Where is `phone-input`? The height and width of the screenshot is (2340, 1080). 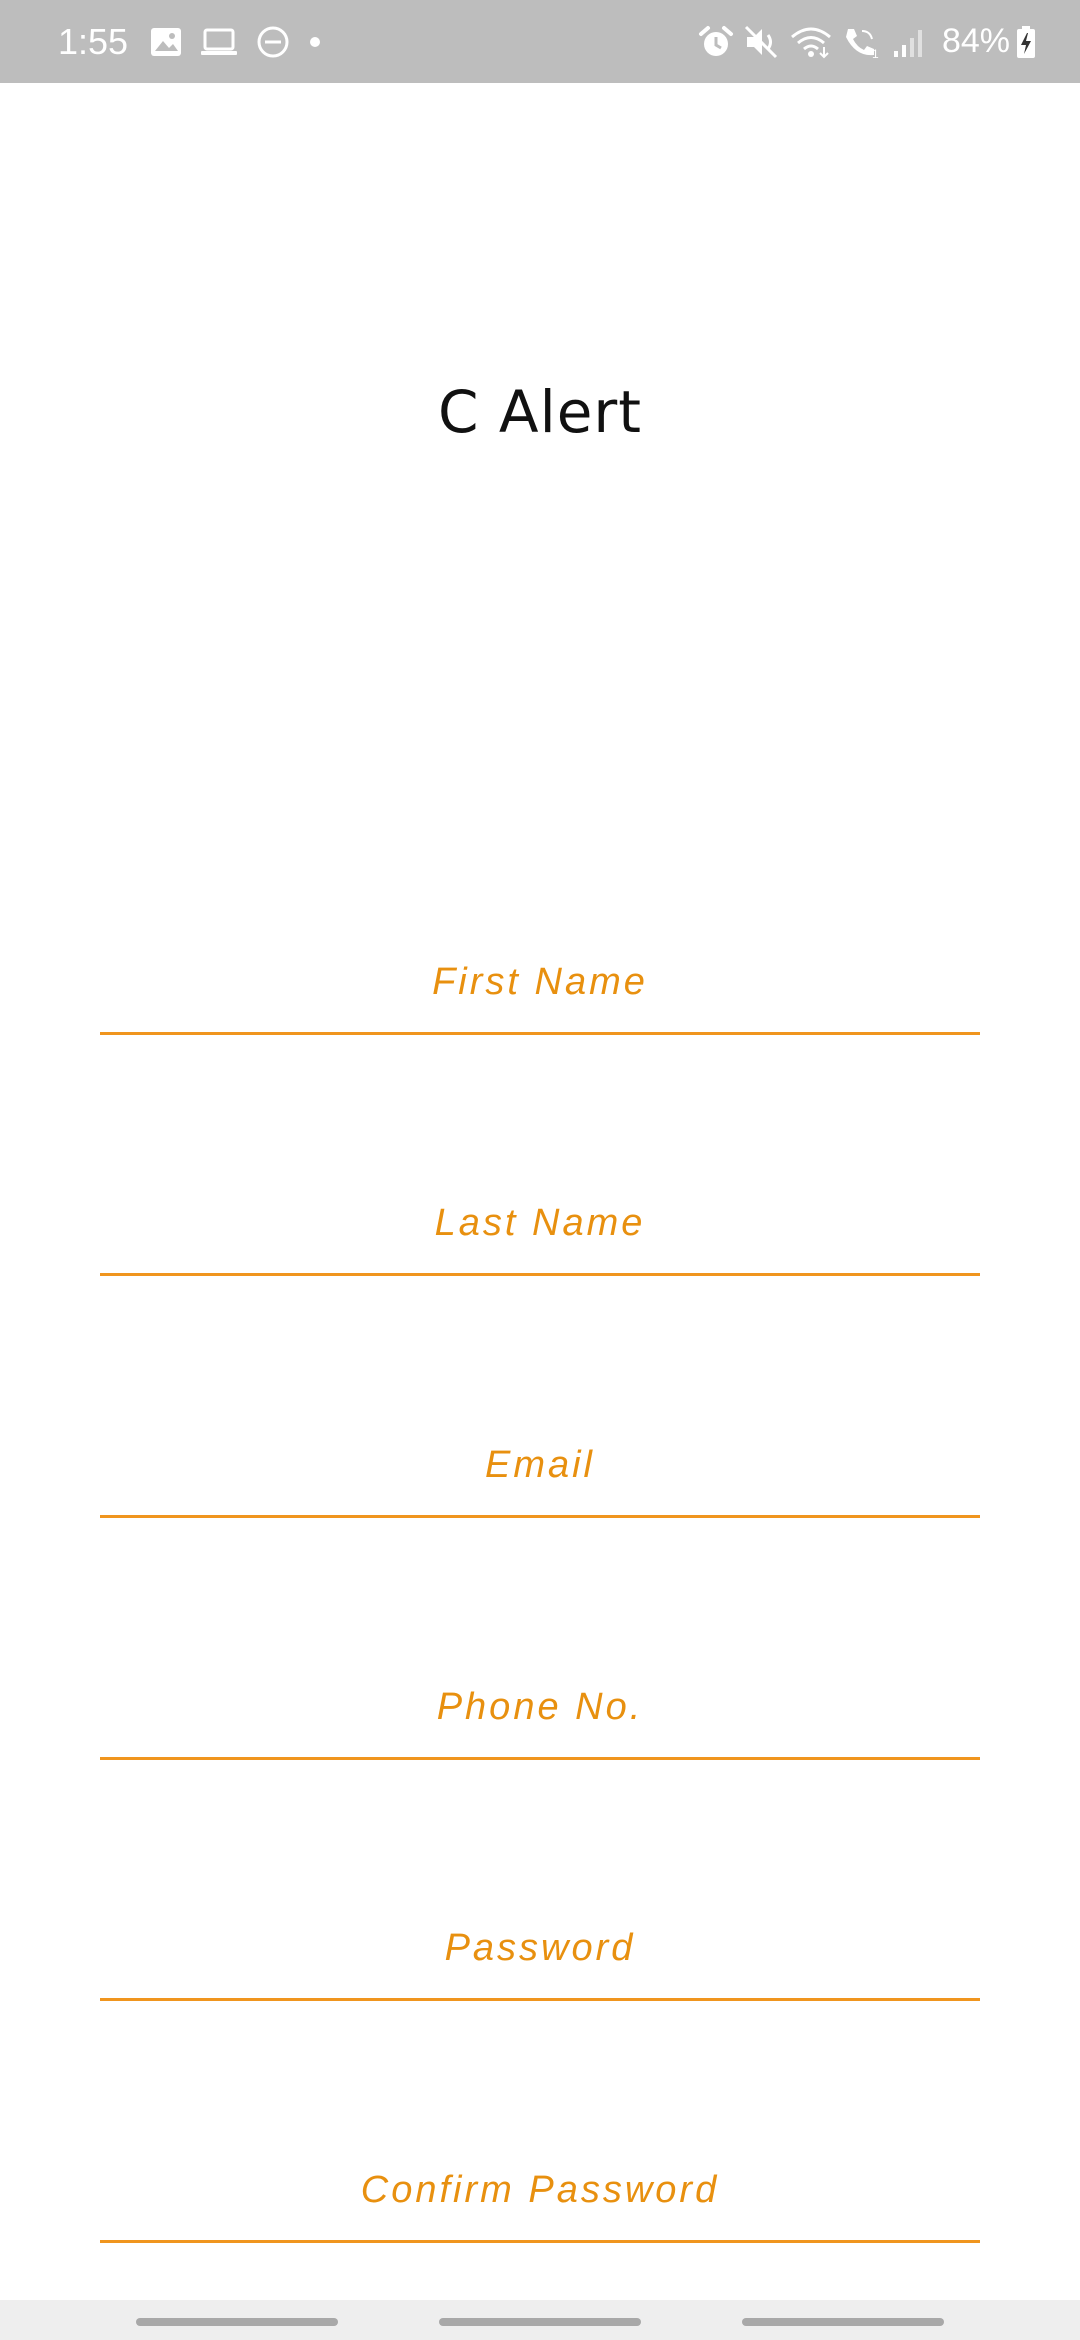
phone-input is located at coordinates (540, 1707).